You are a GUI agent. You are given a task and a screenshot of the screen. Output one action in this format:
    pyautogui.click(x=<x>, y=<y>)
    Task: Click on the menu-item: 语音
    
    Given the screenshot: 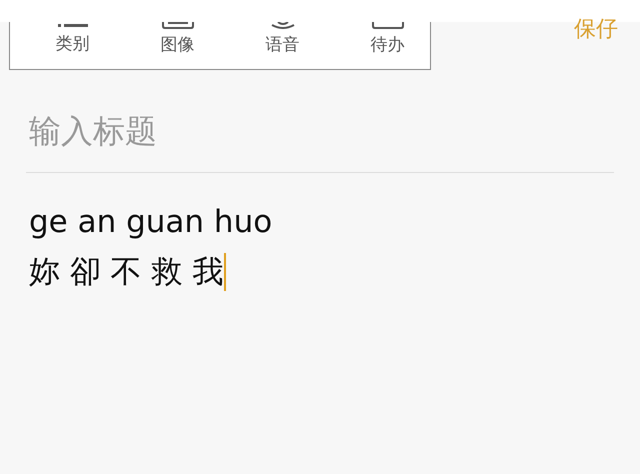 What is the action you would take?
    pyautogui.click(x=282, y=45)
    